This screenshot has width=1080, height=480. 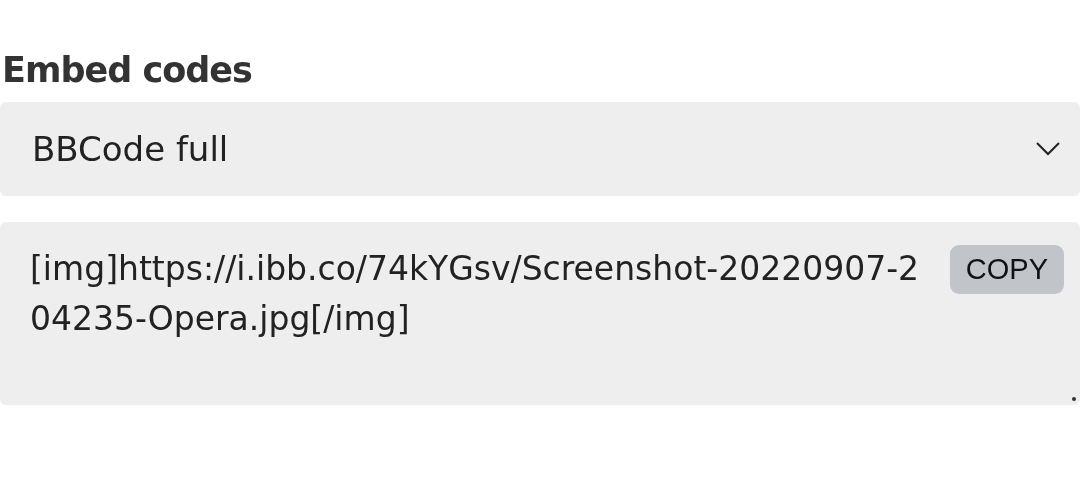 What do you see at coordinates (1074, 399) in the screenshot?
I see `resize-handle-icon` at bounding box center [1074, 399].